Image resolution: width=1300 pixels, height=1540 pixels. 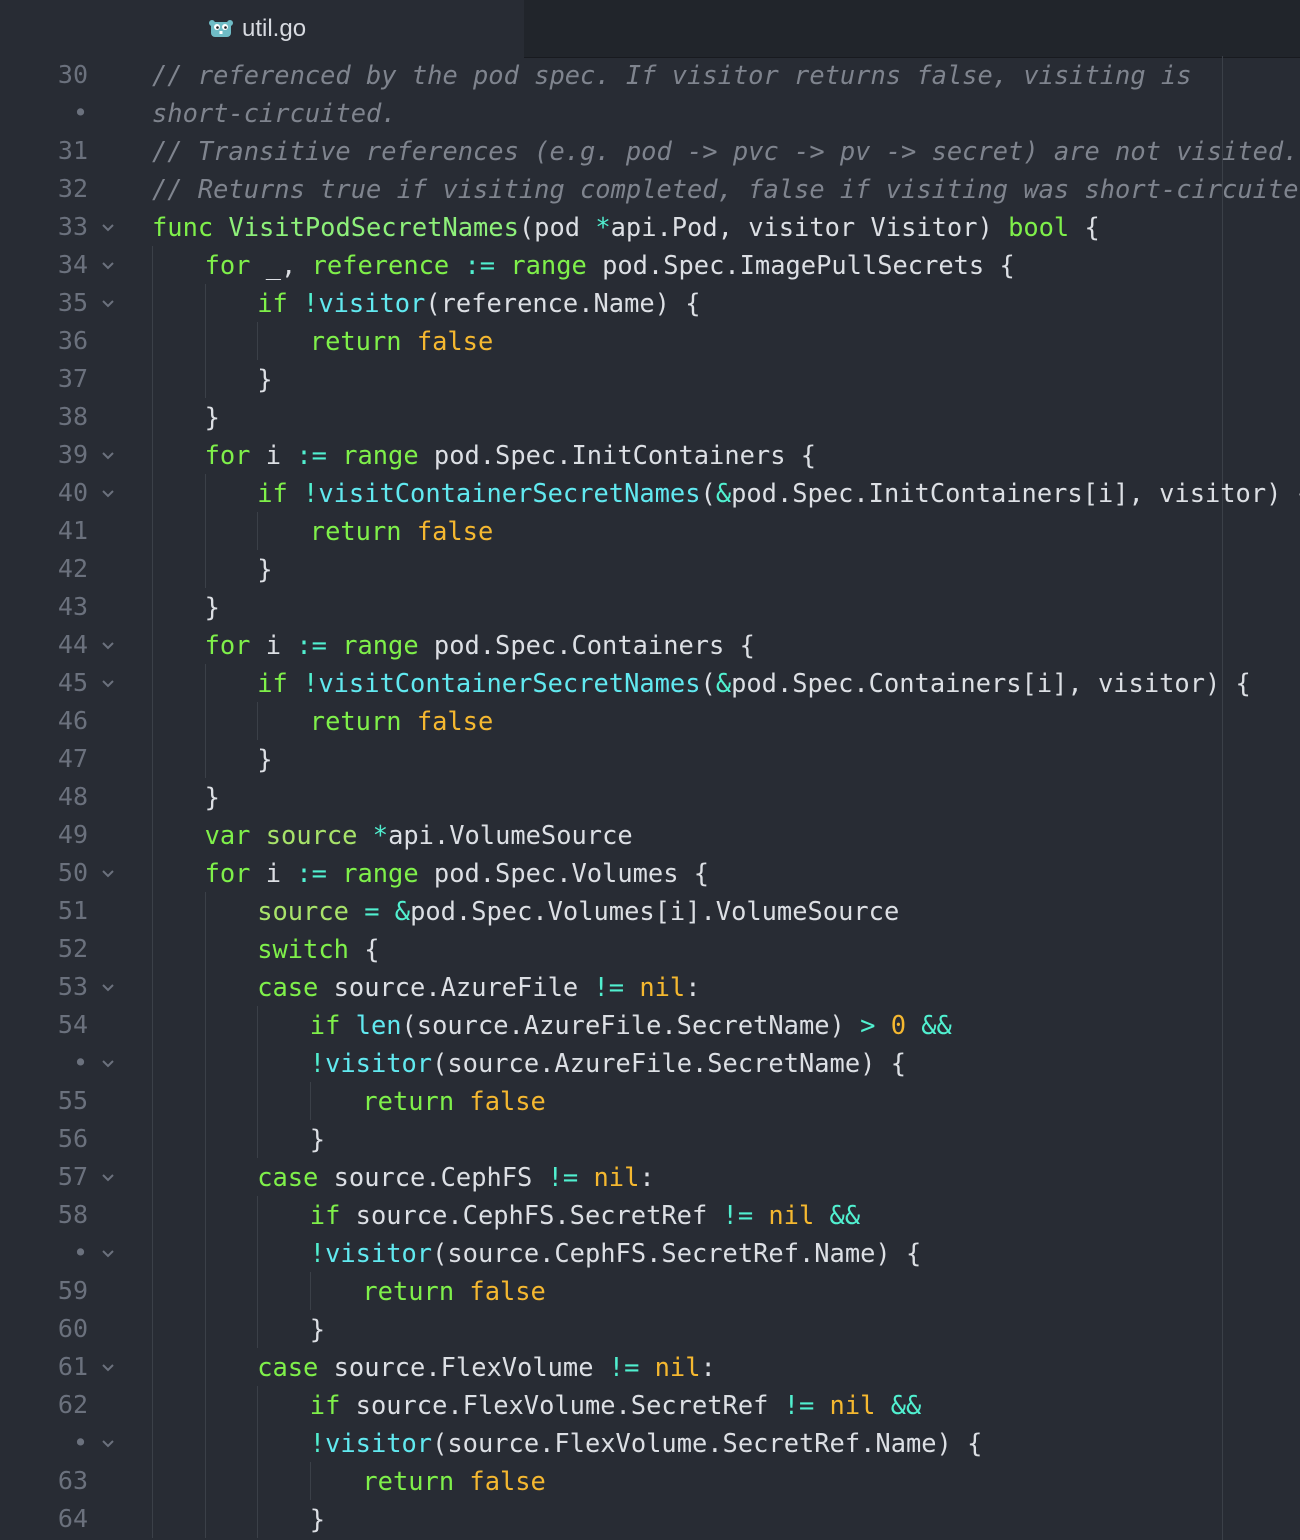 I want to click on code-line: 43}, so click(x=650, y=607).